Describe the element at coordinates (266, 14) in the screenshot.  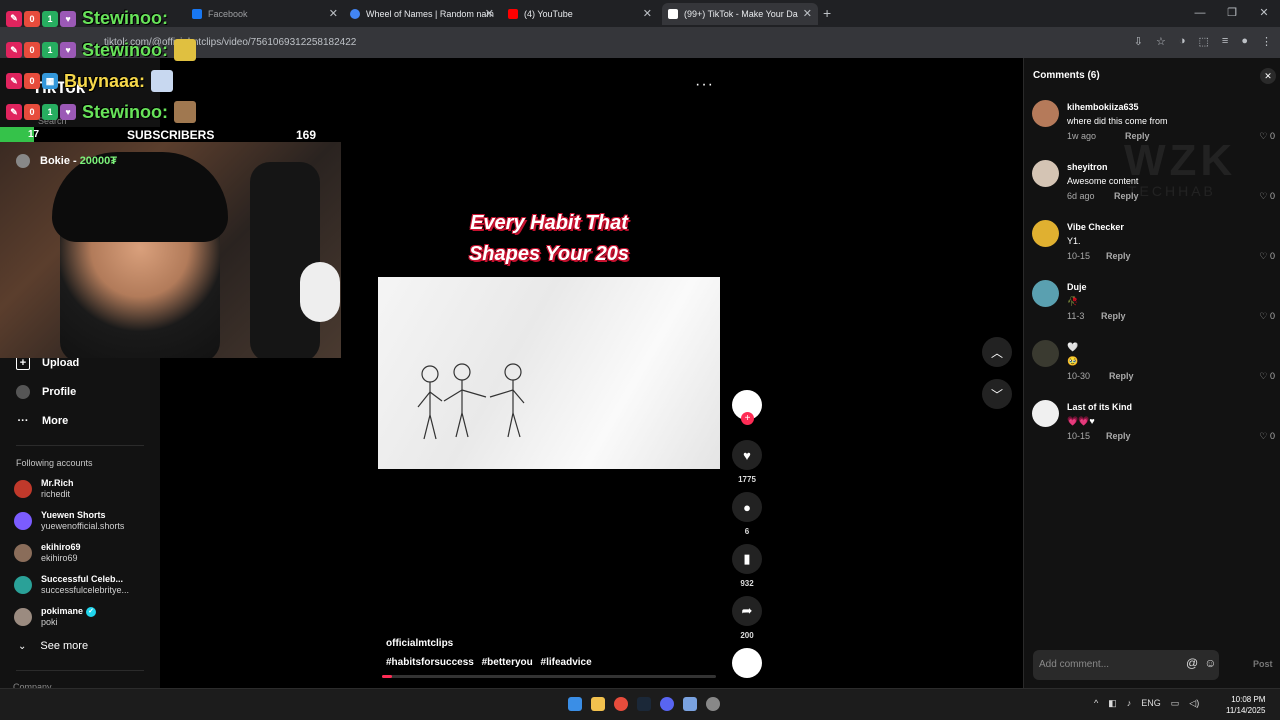
I see `tab-facebook: Facebook ✕` at that location.